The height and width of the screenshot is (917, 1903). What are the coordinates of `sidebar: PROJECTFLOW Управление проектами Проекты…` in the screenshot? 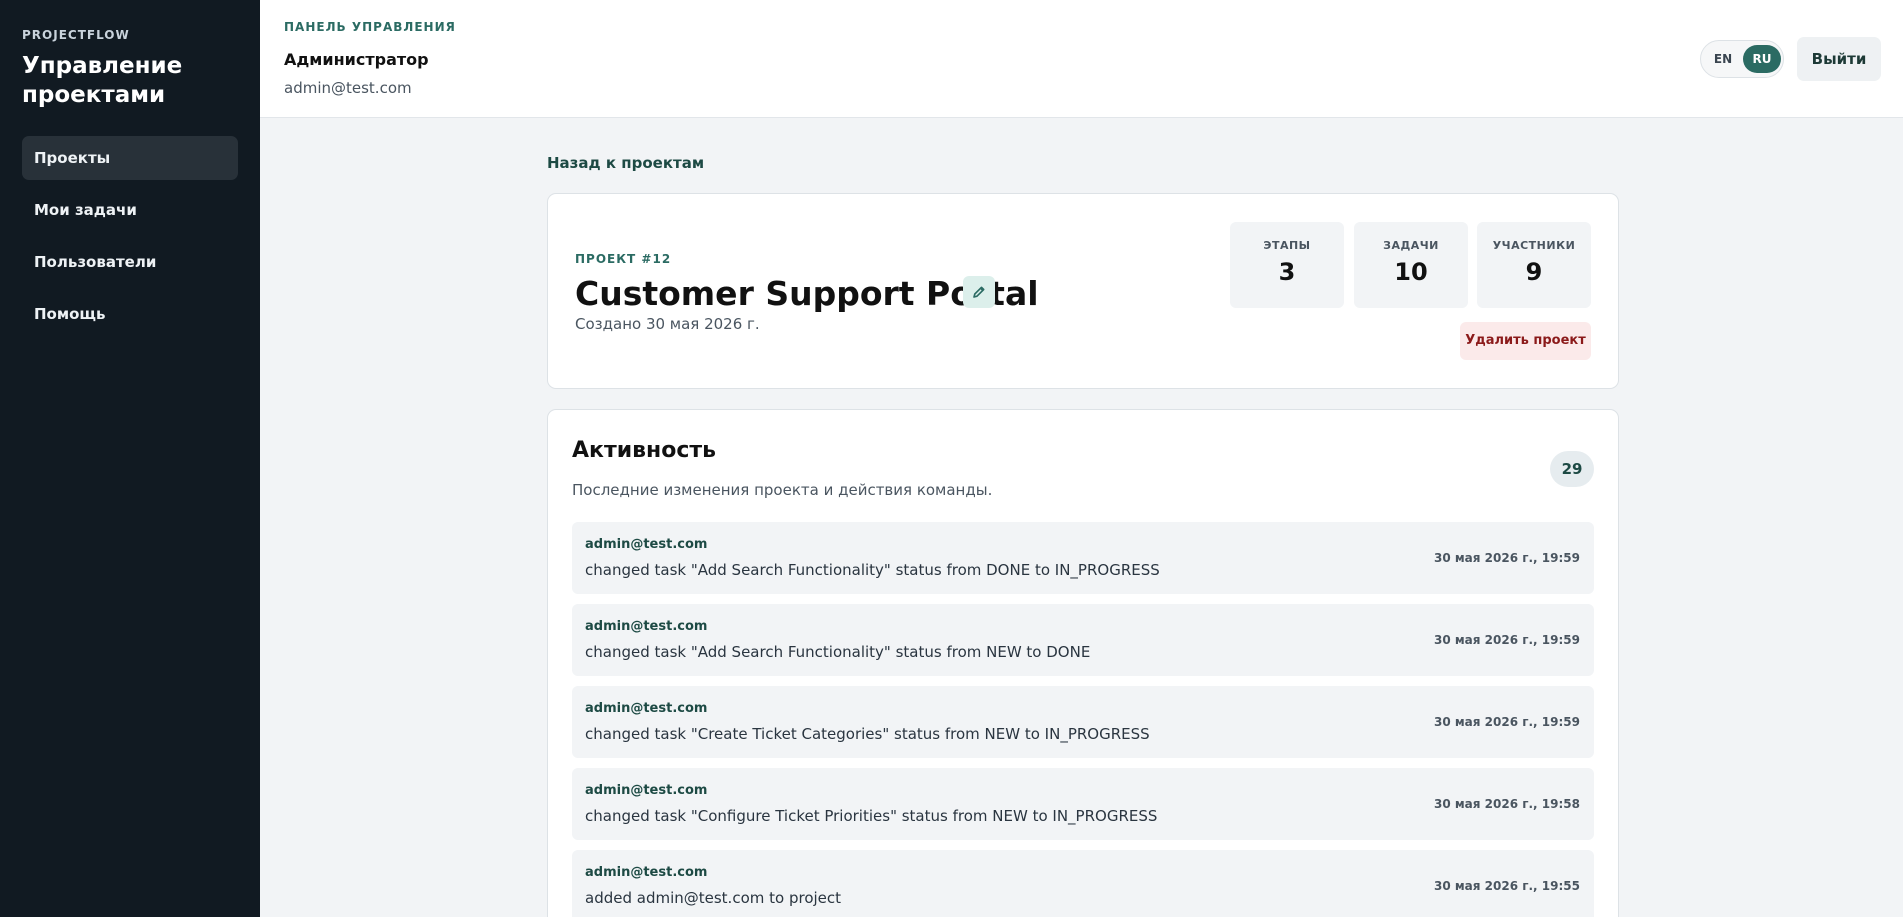 It's located at (130, 458).